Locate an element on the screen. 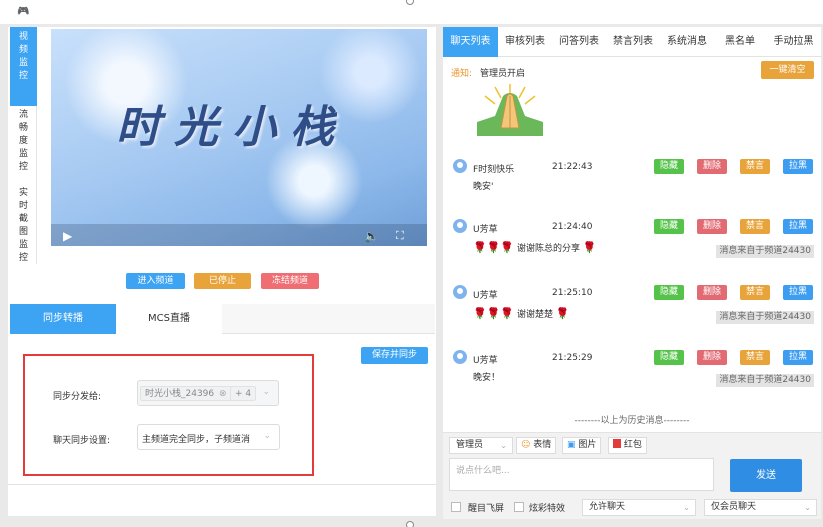 The width and height of the screenshot is (823, 527). tab-manual-block: 手动拉黑 is located at coordinates (793, 42).